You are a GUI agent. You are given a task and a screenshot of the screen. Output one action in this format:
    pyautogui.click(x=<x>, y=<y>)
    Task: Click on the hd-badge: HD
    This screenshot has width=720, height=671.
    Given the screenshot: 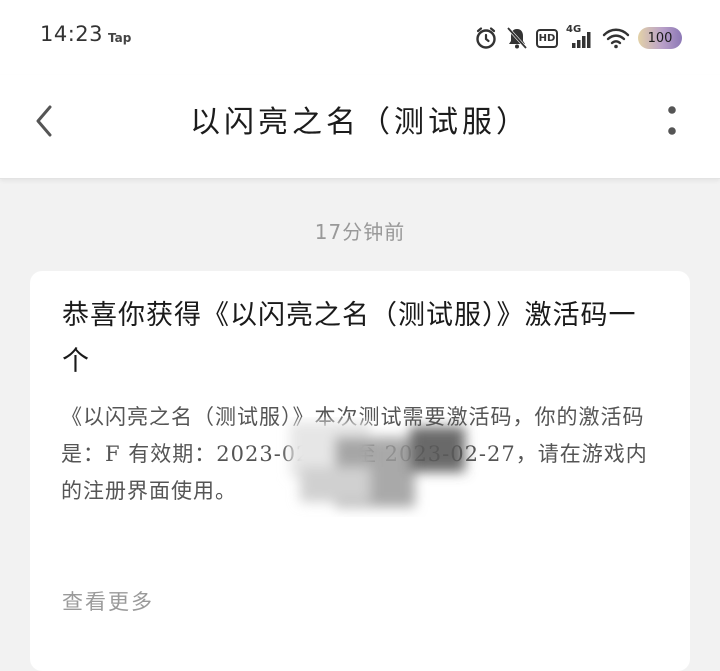 What is the action you would take?
    pyautogui.click(x=547, y=38)
    